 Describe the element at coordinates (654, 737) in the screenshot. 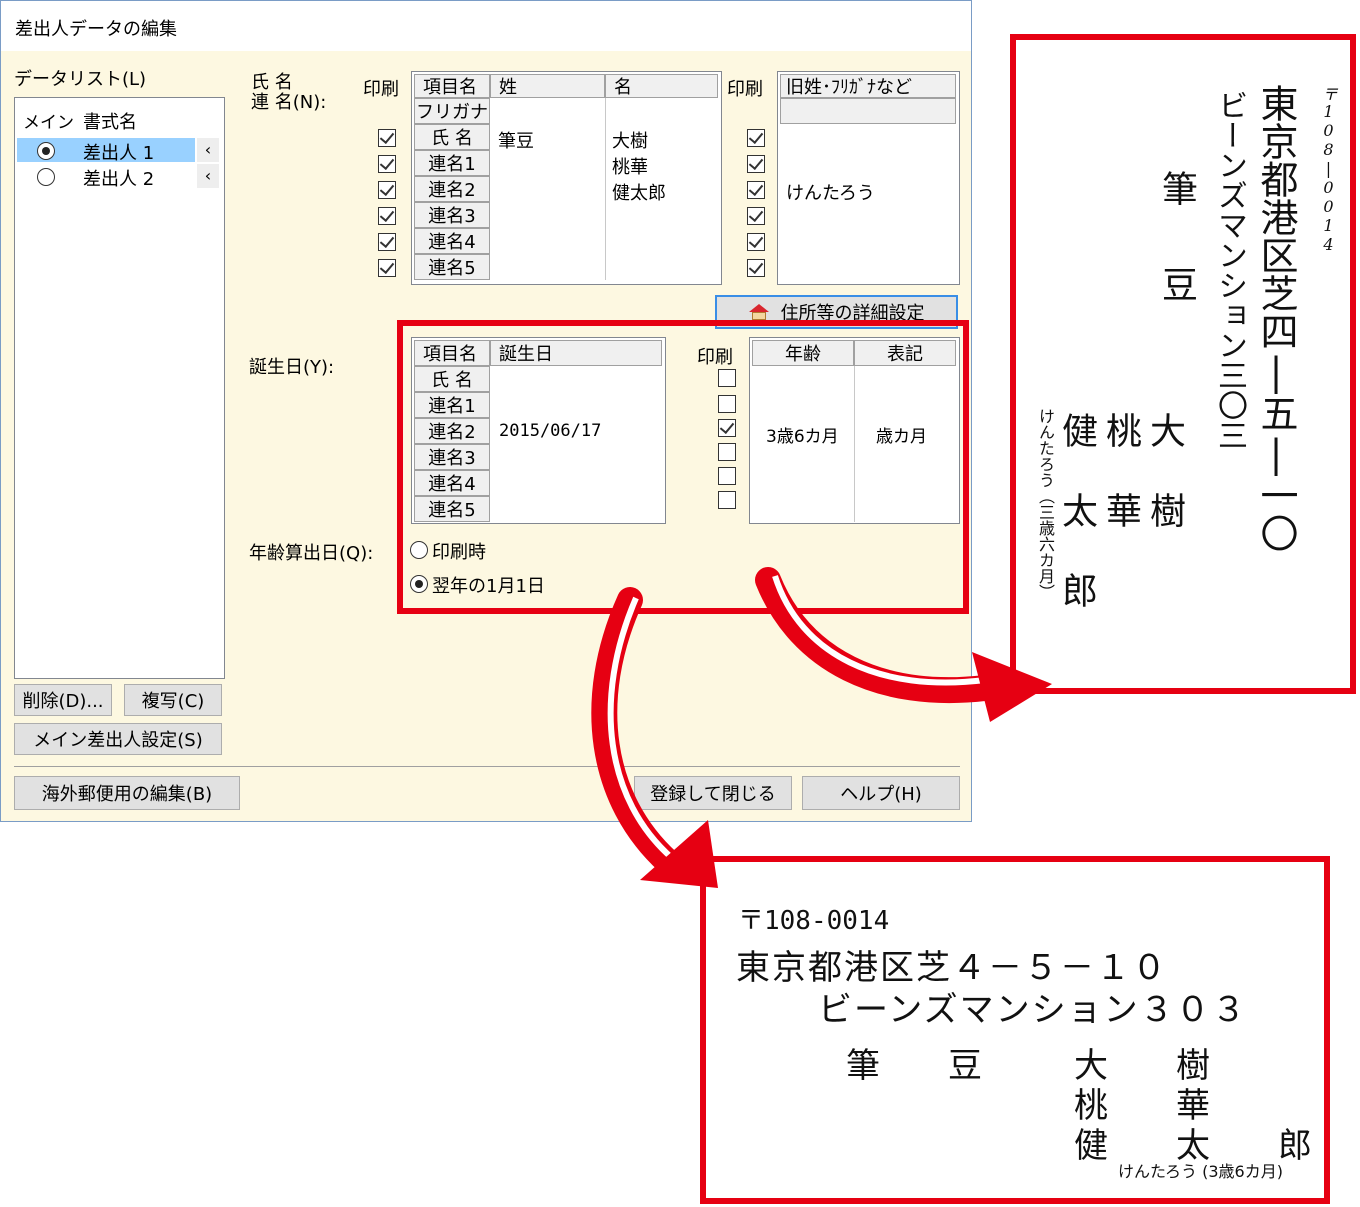

I see `arrow-to-horizontal-icon` at that location.